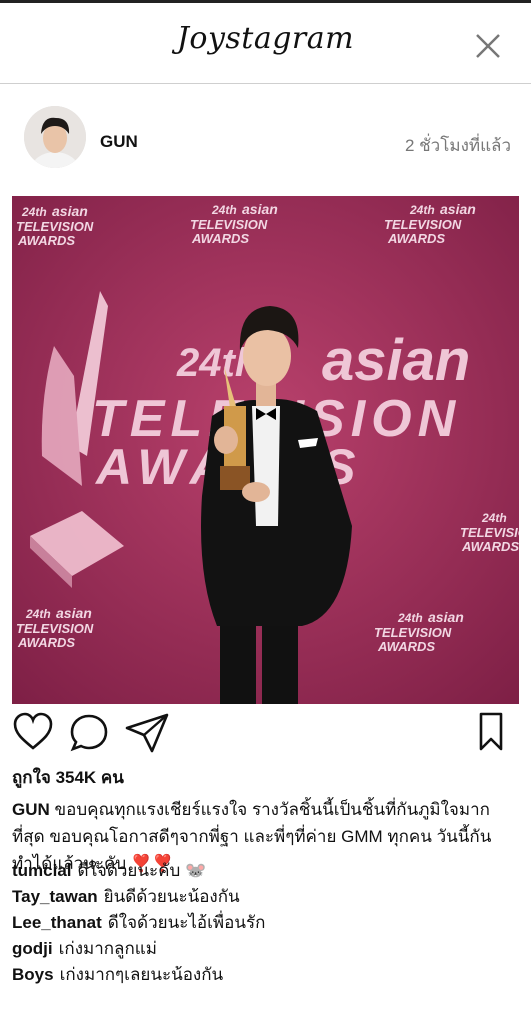 This screenshot has width=531, height=1024. What do you see at coordinates (267, 949) in the screenshot?
I see `comment-item: godji เก่งมากลูกแม่` at bounding box center [267, 949].